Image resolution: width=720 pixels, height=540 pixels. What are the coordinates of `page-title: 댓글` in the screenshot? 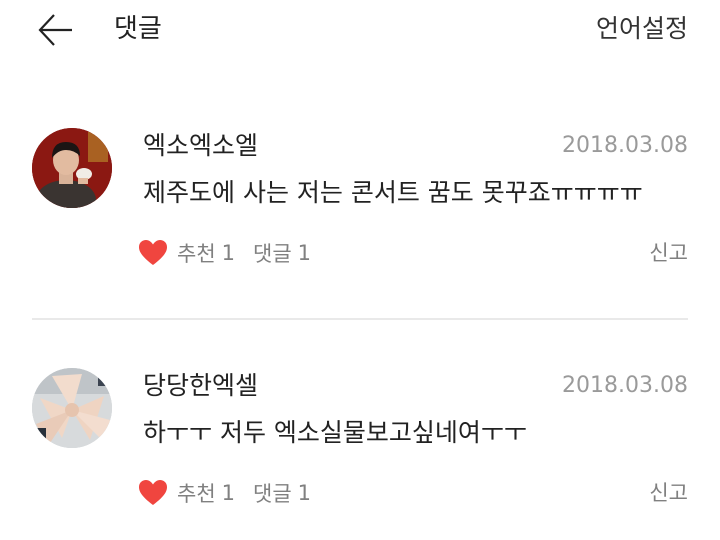 It's located at (138, 29).